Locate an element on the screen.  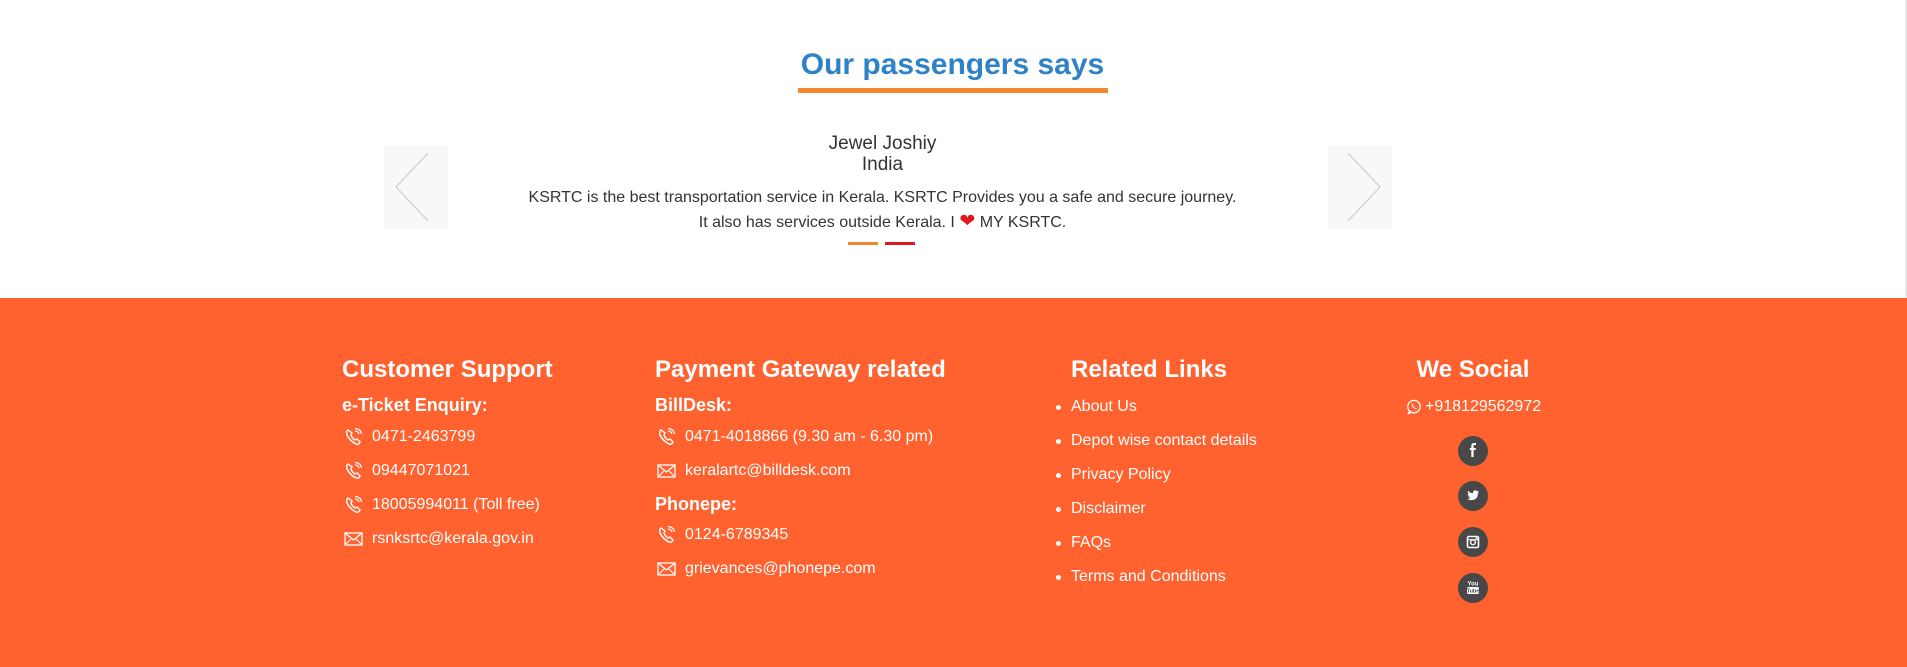
instagram-button is located at coordinates (1473, 542).